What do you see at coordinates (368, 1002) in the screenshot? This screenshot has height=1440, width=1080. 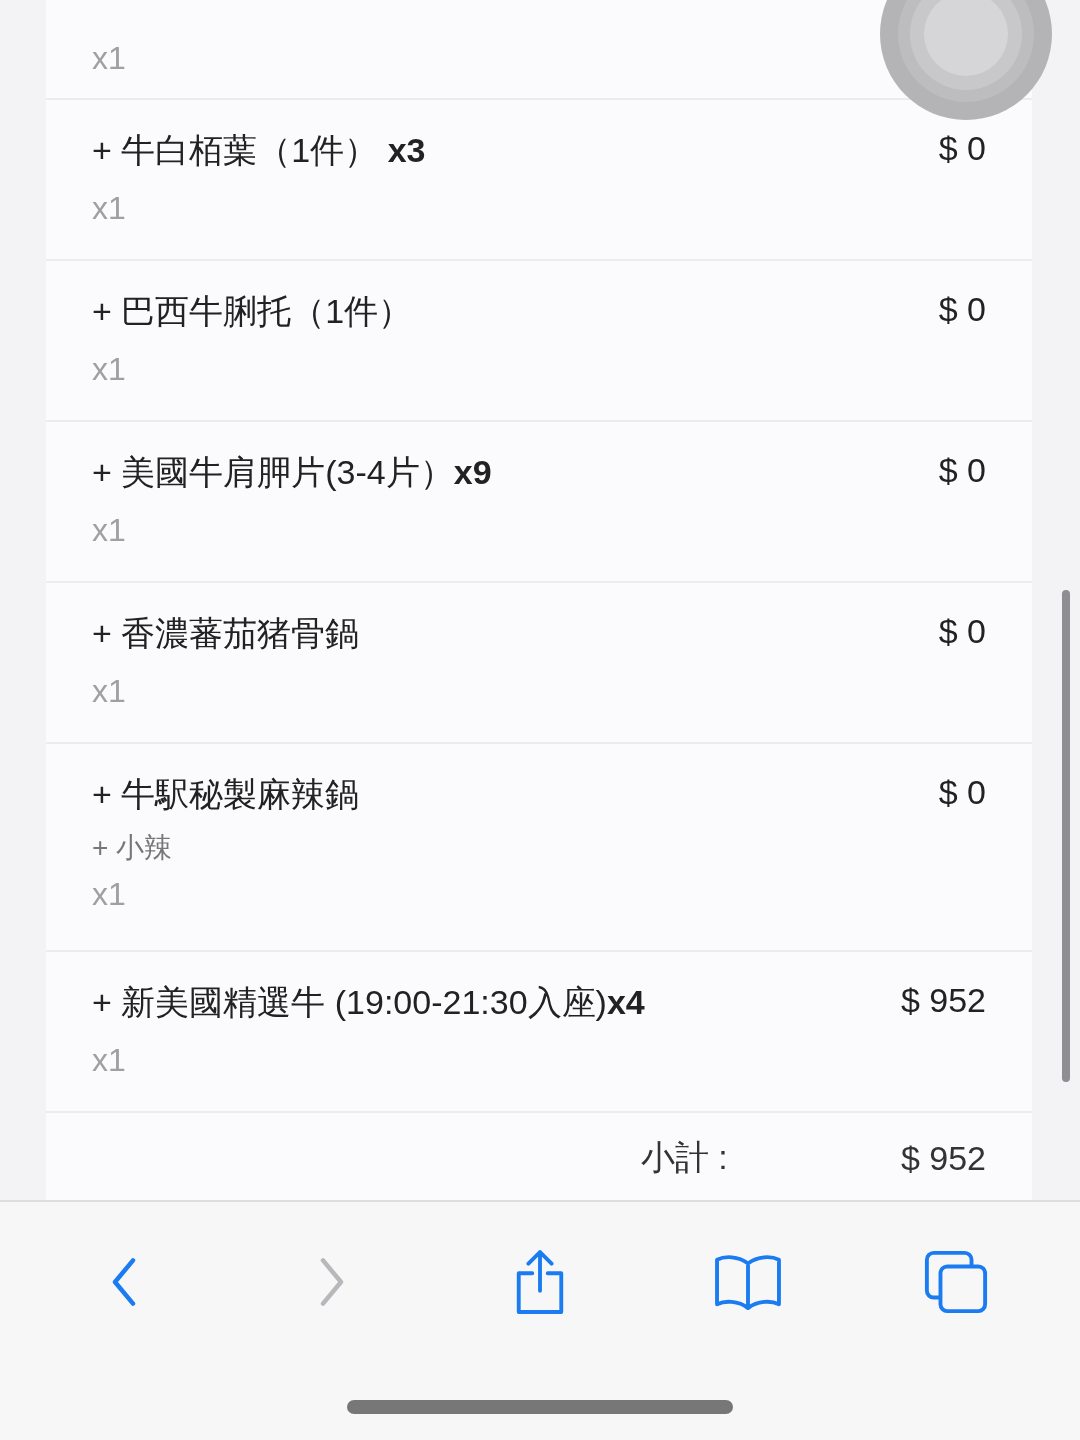 I see `item-name: + 新美國精選牛 (19:00-21:30入座)x4` at bounding box center [368, 1002].